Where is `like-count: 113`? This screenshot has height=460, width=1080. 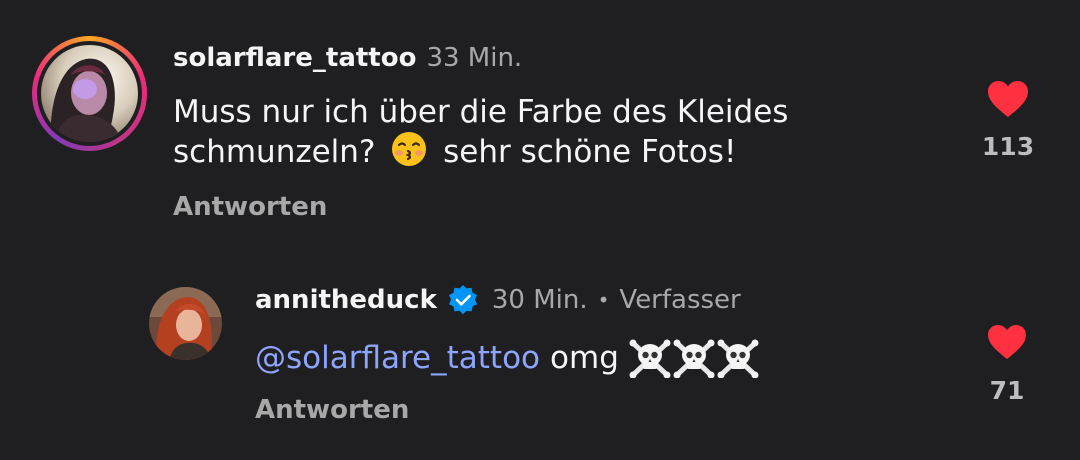 like-count: 113 is located at coordinates (1008, 146).